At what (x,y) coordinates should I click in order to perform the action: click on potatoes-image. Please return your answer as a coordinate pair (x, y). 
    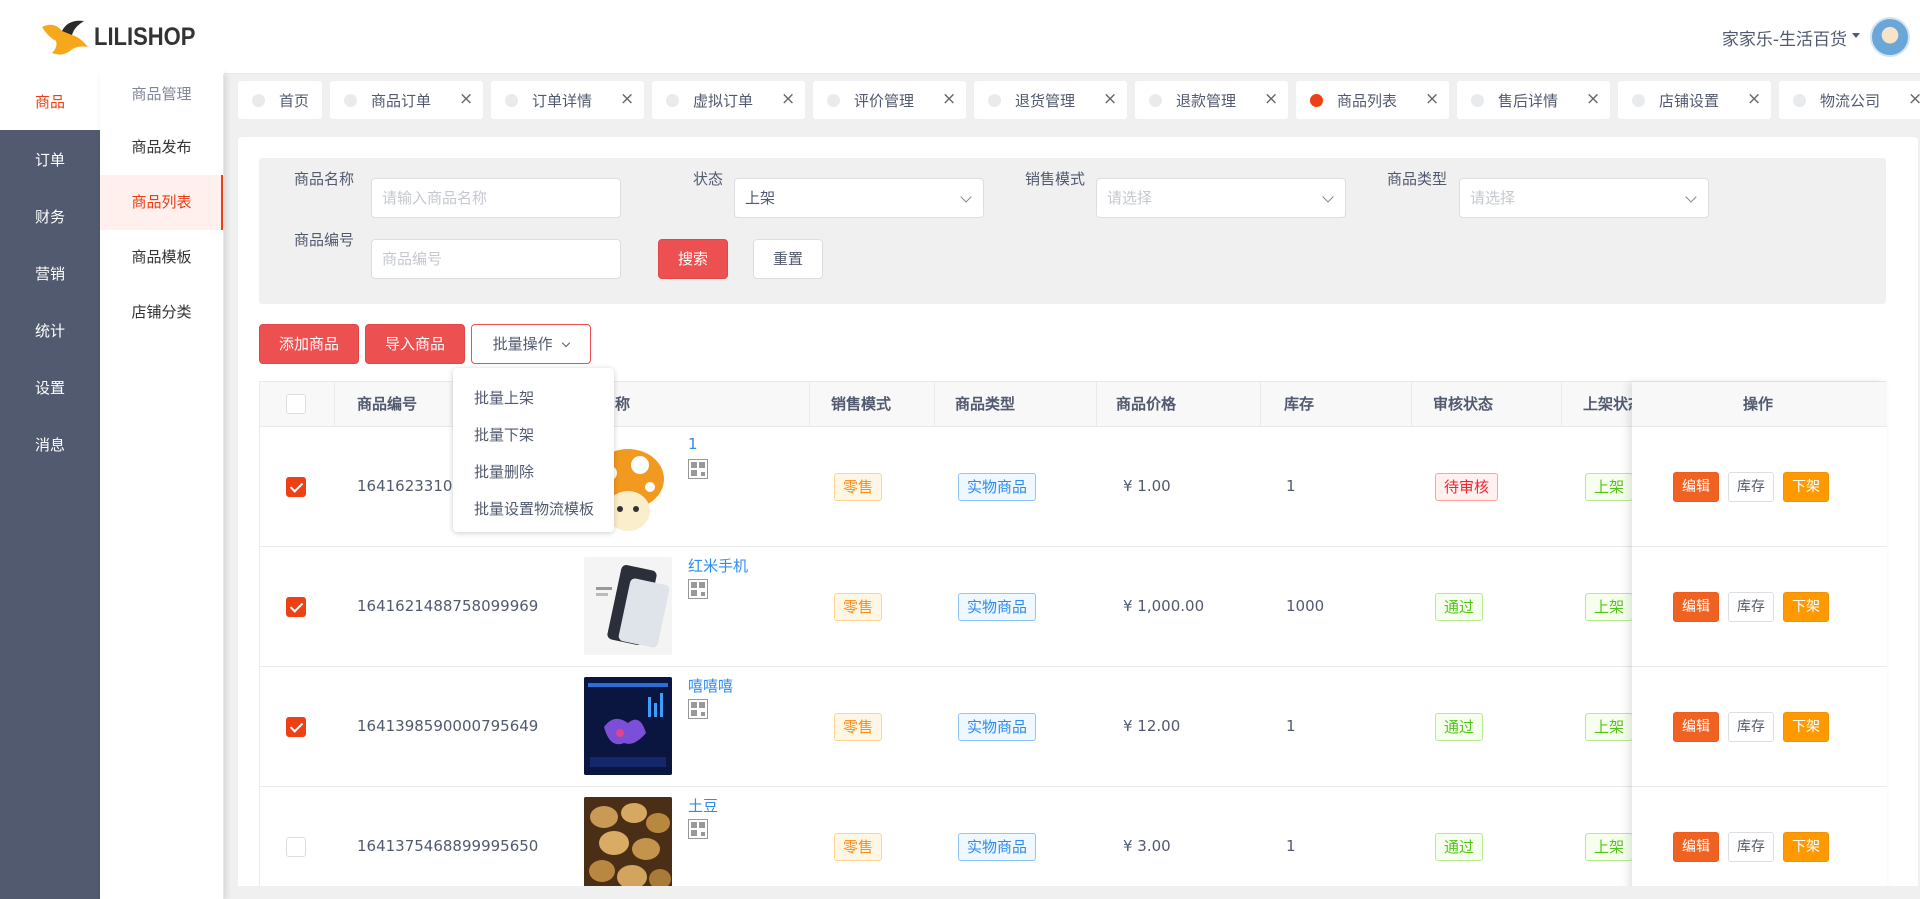
    Looking at the image, I should click on (628, 846).